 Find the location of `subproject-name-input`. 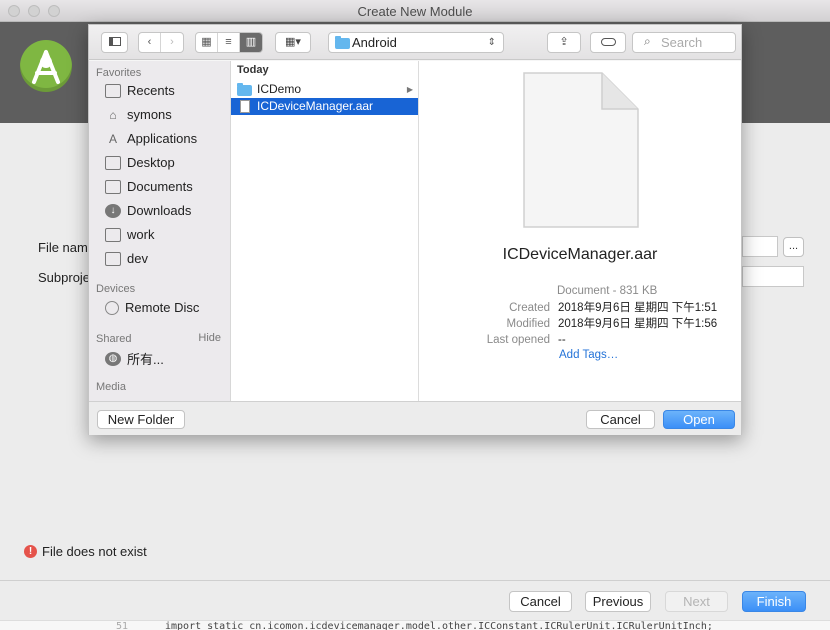

subproject-name-input is located at coordinates (773, 276).